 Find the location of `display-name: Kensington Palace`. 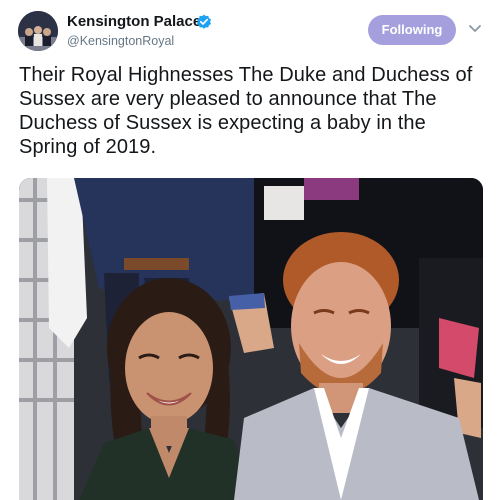

display-name: Kensington Palace is located at coordinates (134, 21).